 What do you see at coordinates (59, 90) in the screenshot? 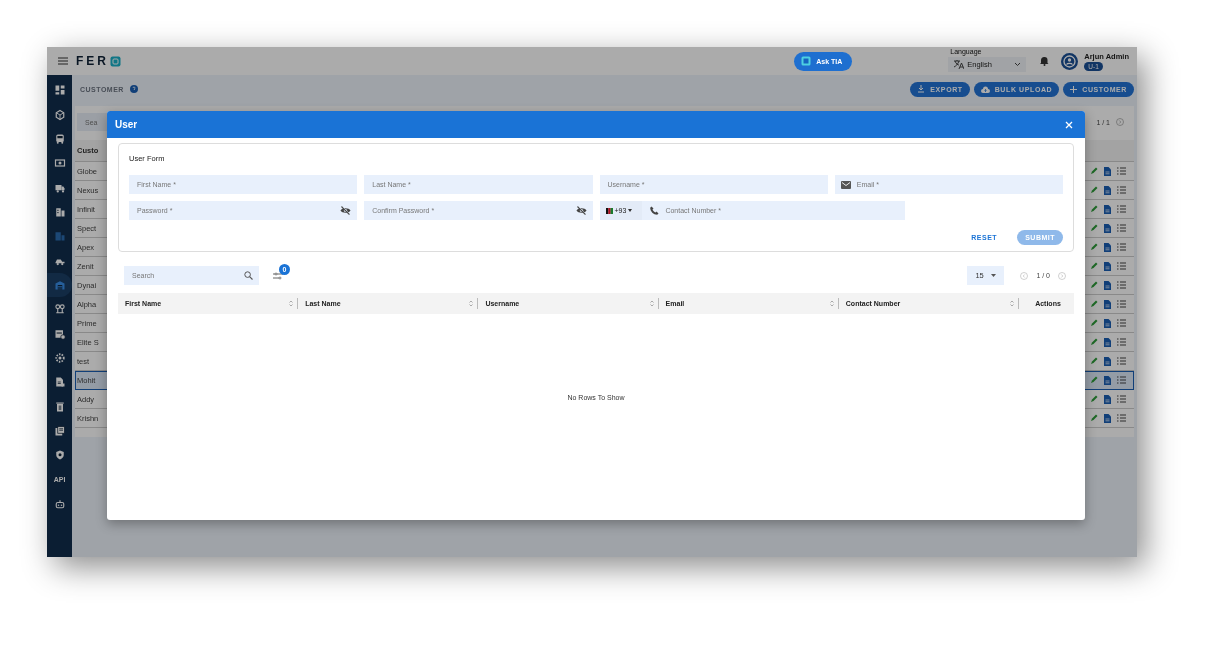
I see `grid-icon` at bounding box center [59, 90].